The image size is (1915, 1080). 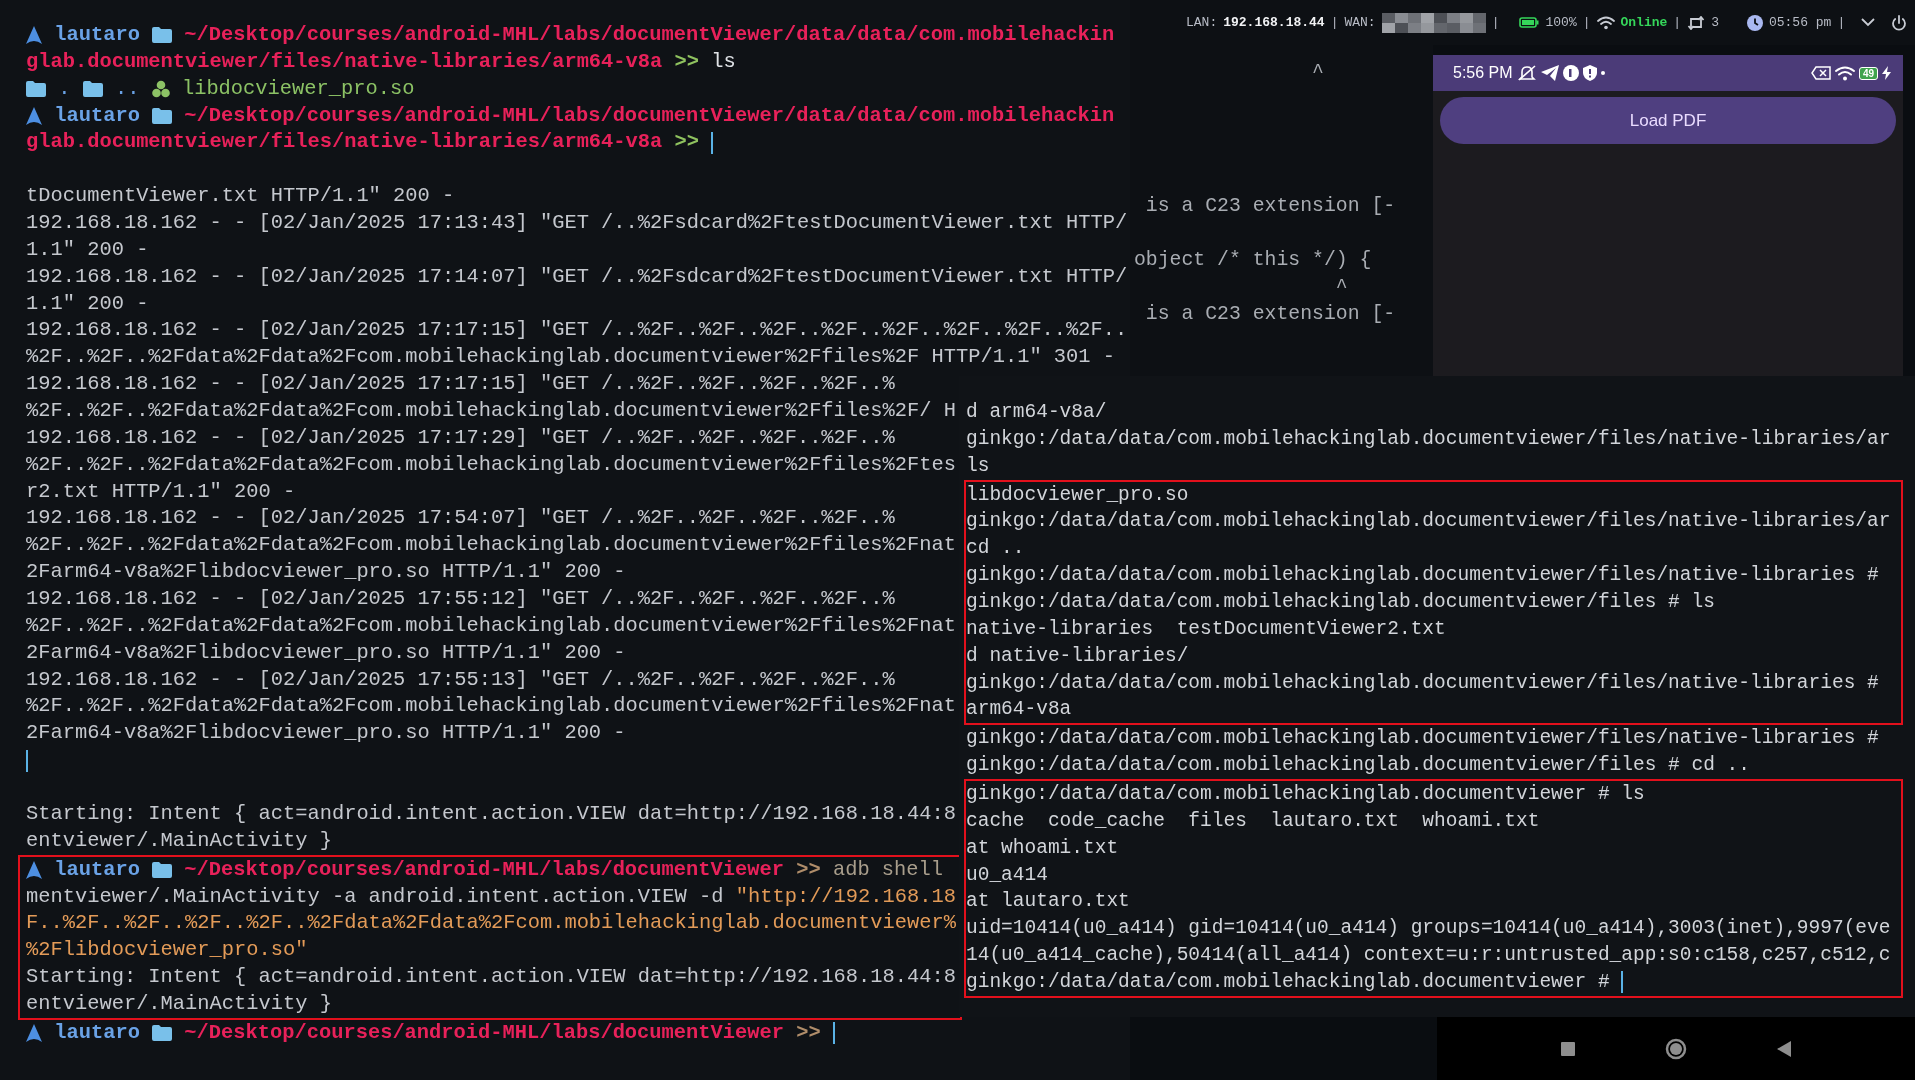 I want to click on status-label: WAN:, so click(x=1360, y=22).